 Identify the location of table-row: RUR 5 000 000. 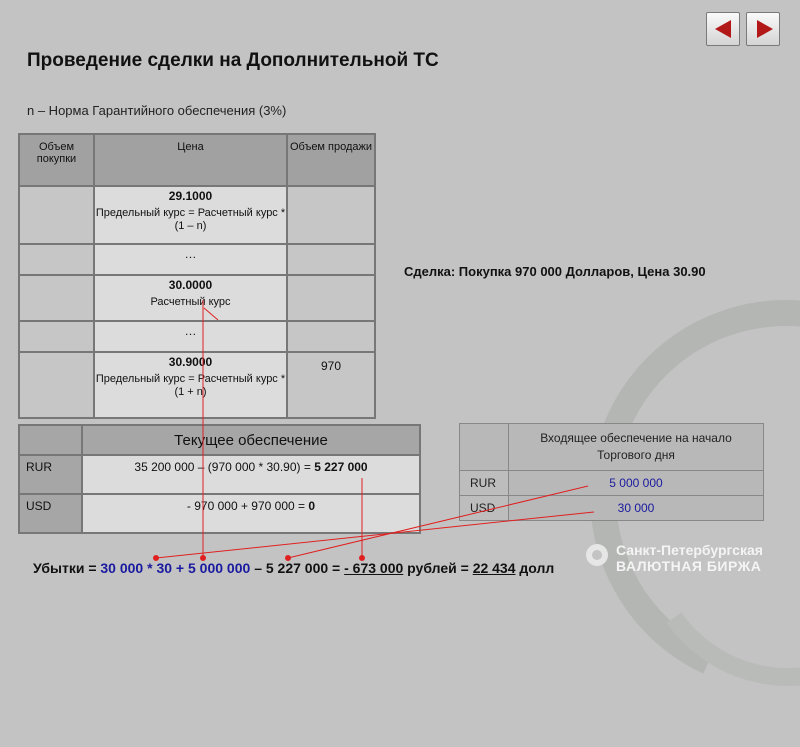
(611, 483).